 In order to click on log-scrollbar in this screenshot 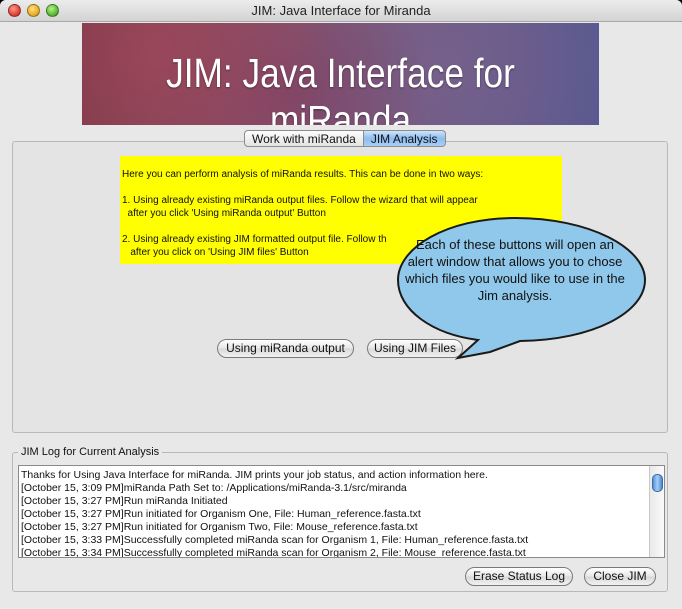, I will do `click(656, 511)`.